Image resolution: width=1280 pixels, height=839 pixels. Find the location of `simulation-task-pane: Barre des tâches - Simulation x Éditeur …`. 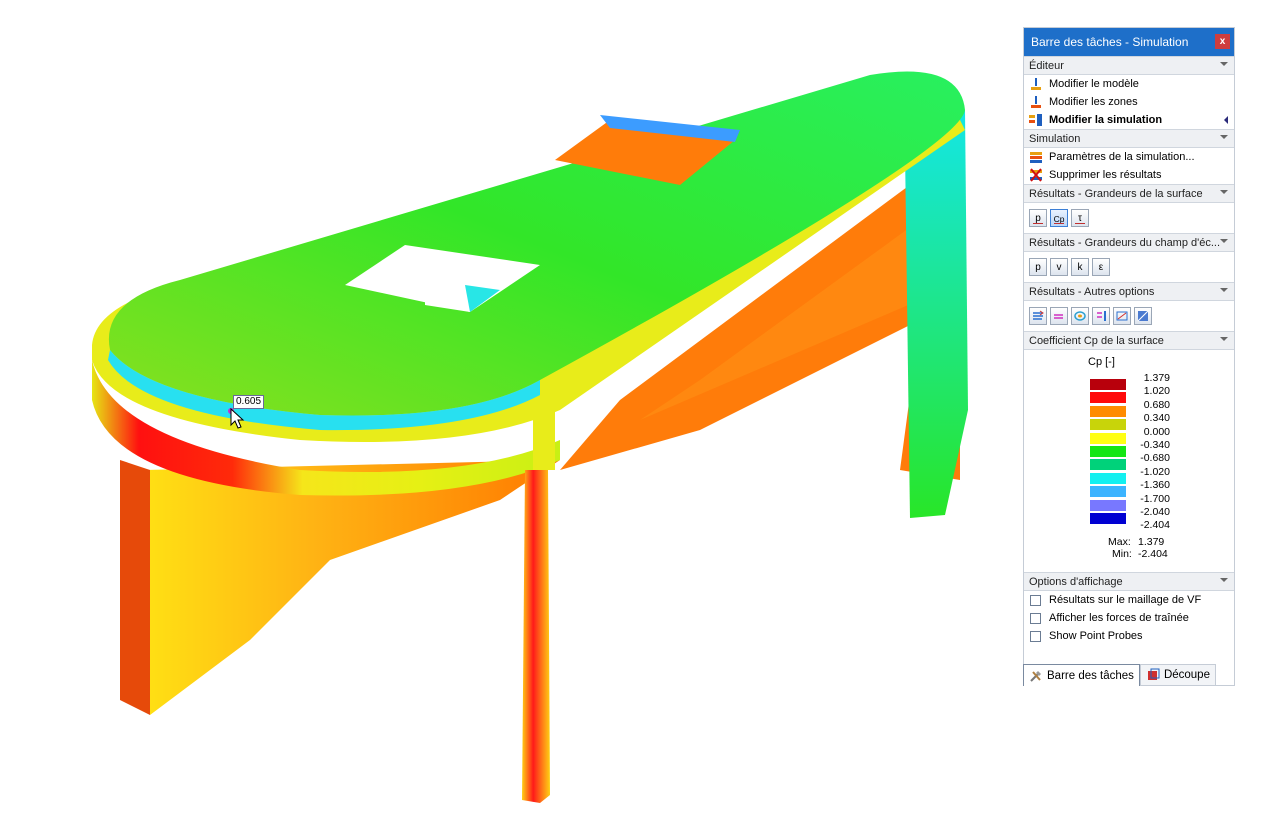

simulation-task-pane: Barre des tâches - Simulation x Éditeur … is located at coordinates (1129, 356).